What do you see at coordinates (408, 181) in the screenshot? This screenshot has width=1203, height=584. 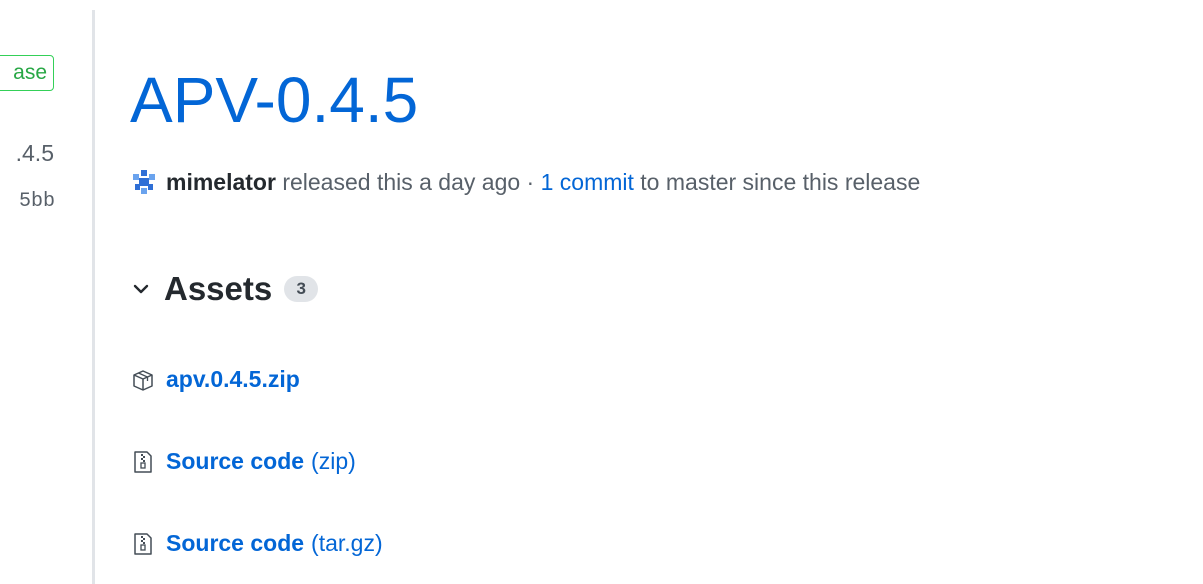 I see `released-text: released this a day ago ·` at bounding box center [408, 181].